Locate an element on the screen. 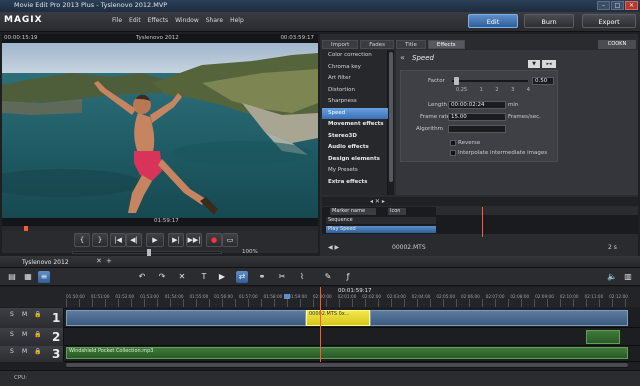  zoom-slider-knob is located at coordinates (149, 252).